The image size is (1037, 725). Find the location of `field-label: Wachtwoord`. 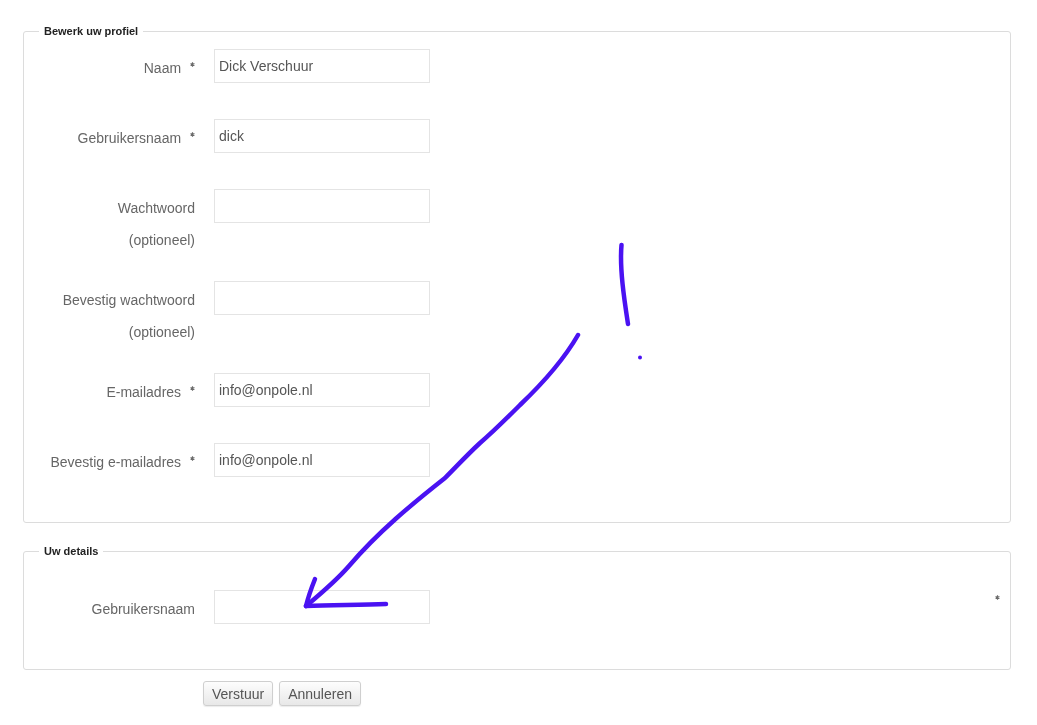

field-label: Wachtwoord is located at coordinates (156, 208).